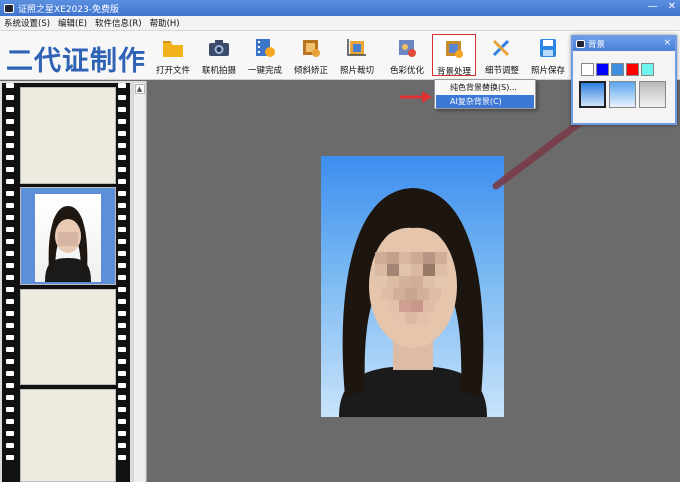  What do you see at coordinates (412, 286) in the screenshot?
I see `portrait-photo` at bounding box center [412, 286].